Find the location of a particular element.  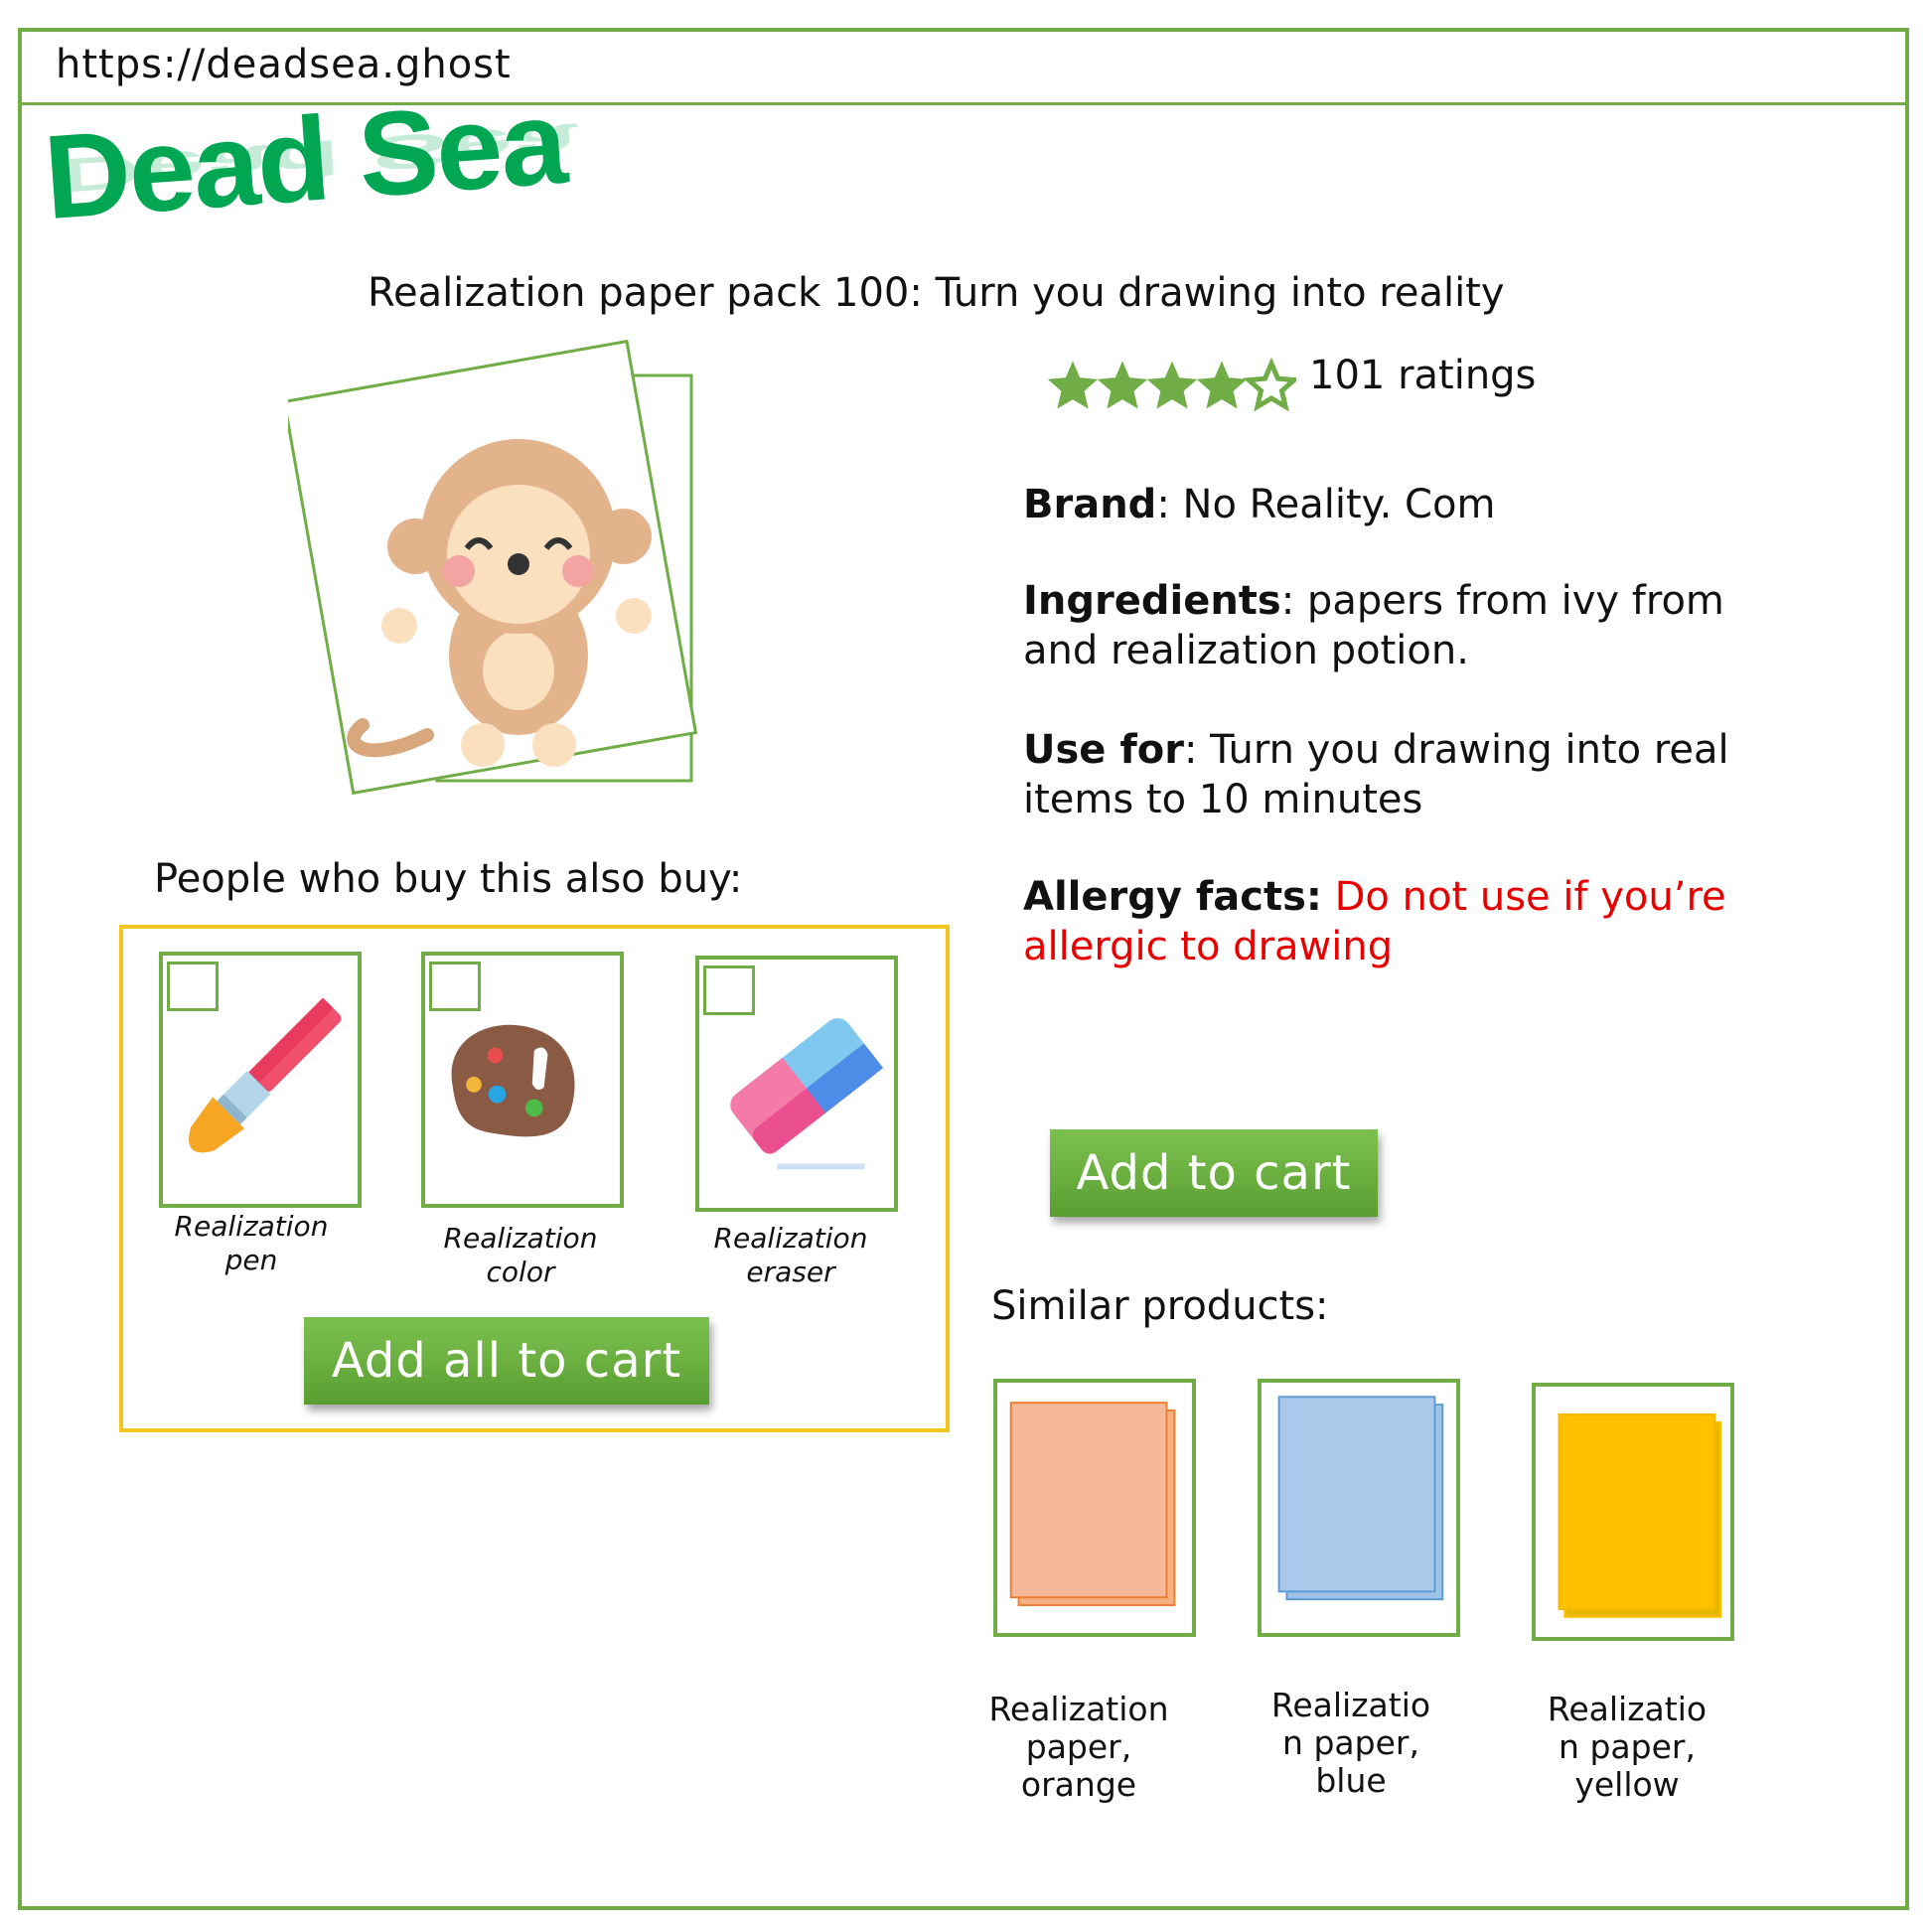

eraser-icon is located at coordinates (807, 1094).